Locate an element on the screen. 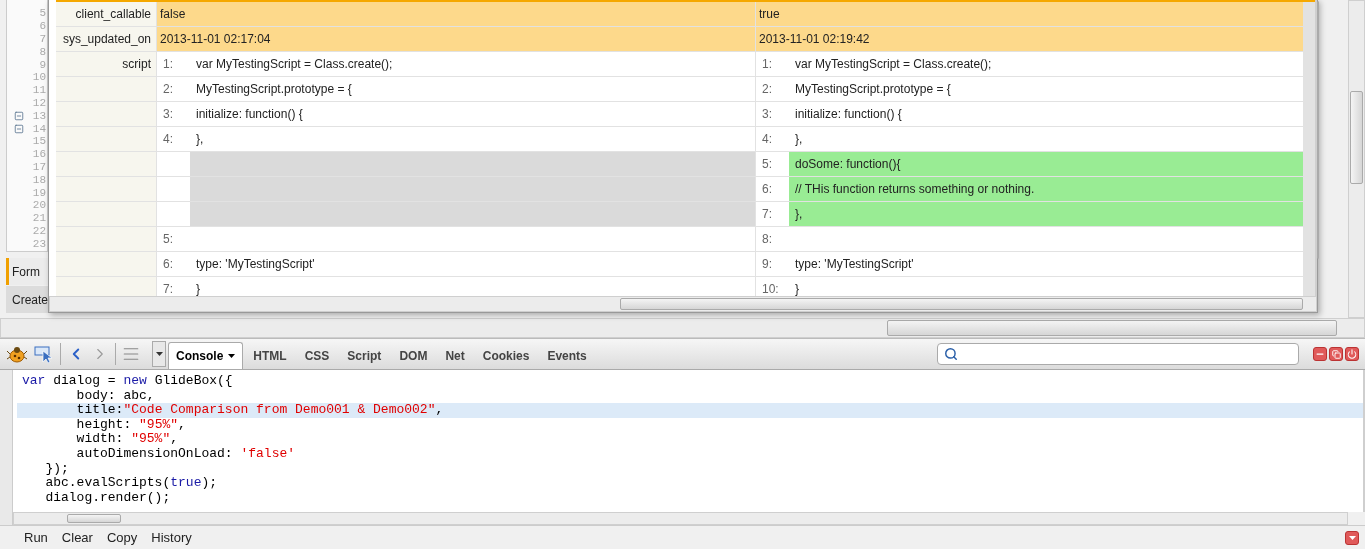 The width and height of the screenshot is (1365, 549). search-field is located at coordinates (1118, 354).